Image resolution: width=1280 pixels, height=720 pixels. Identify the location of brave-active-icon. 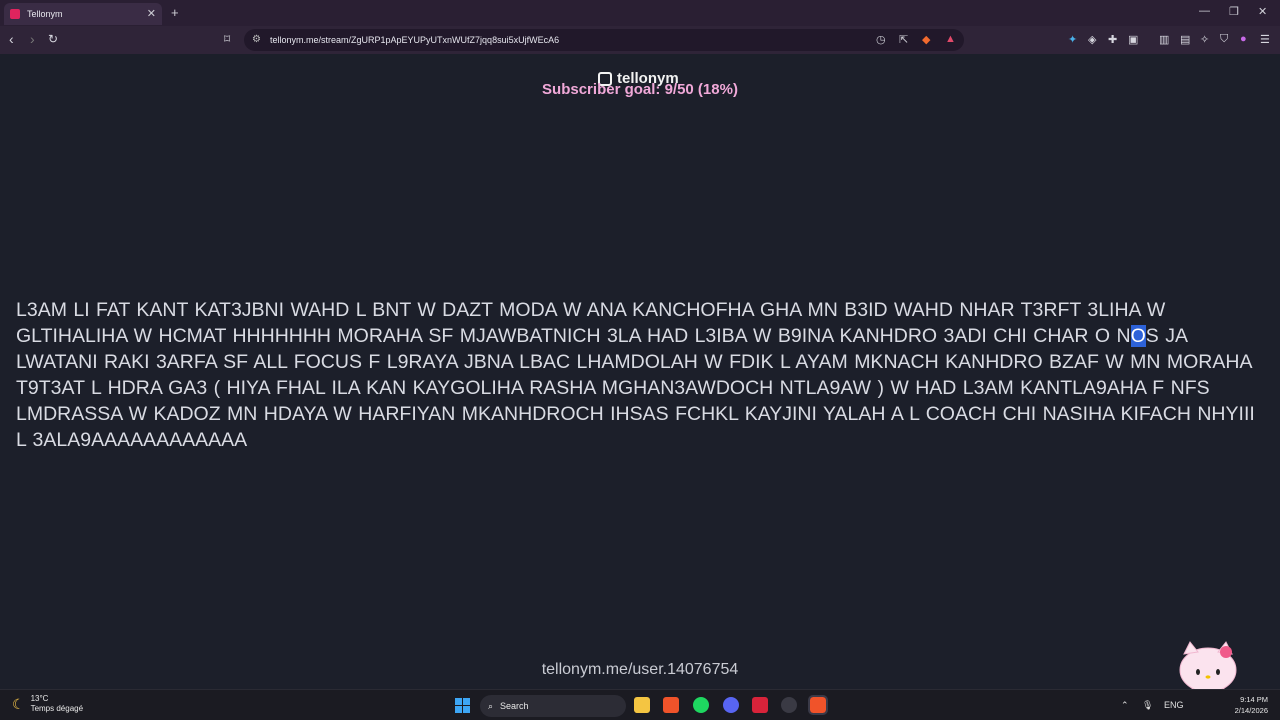
(818, 705).